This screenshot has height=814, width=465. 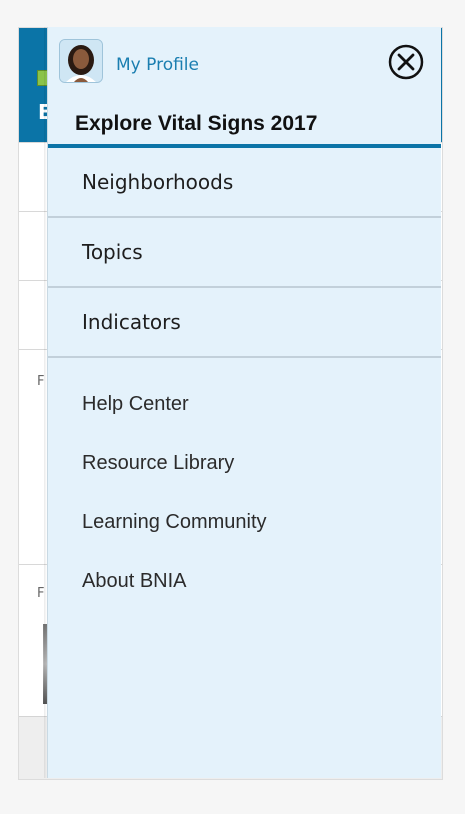 What do you see at coordinates (244, 323) in the screenshot?
I see `nav-item-indicators: Indicators` at bounding box center [244, 323].